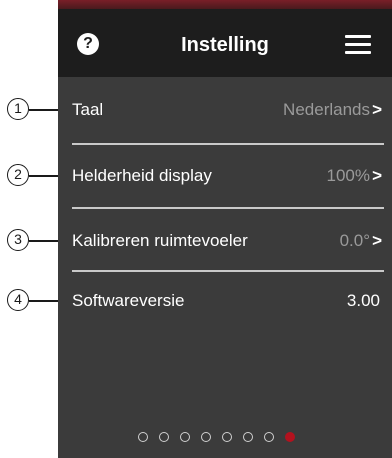  What do you see at coordinates (290, 437) in the screenshot?
I see `page-dot-active` at bounding box center [290, 437].